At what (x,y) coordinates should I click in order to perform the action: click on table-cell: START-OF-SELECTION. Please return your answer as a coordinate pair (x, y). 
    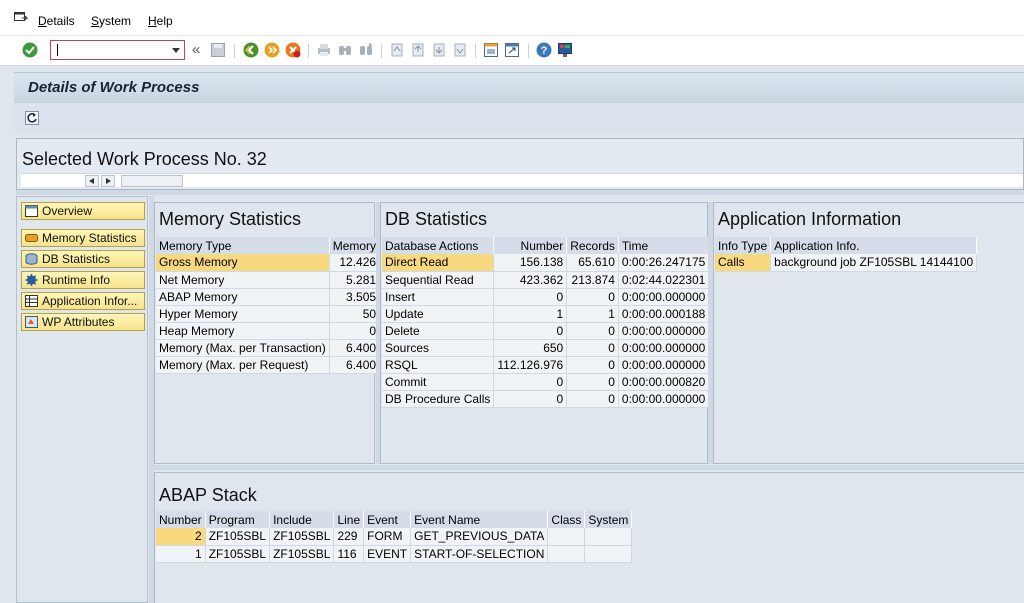
    Looking at the image, I should click on (479, 554).